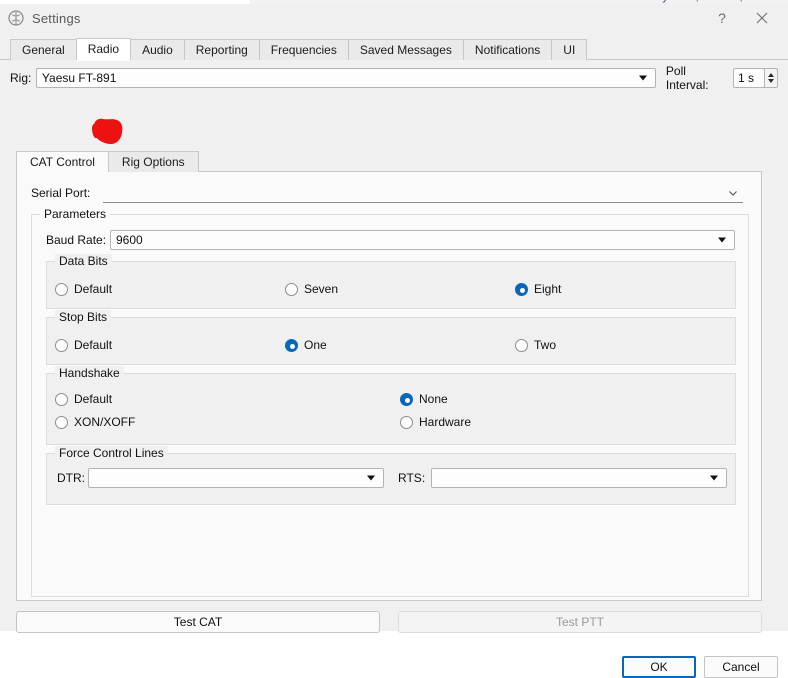 The width and height of the screenshot is (788, 678). I want to click on baud-rate-value: 9600, so click(129, 240).